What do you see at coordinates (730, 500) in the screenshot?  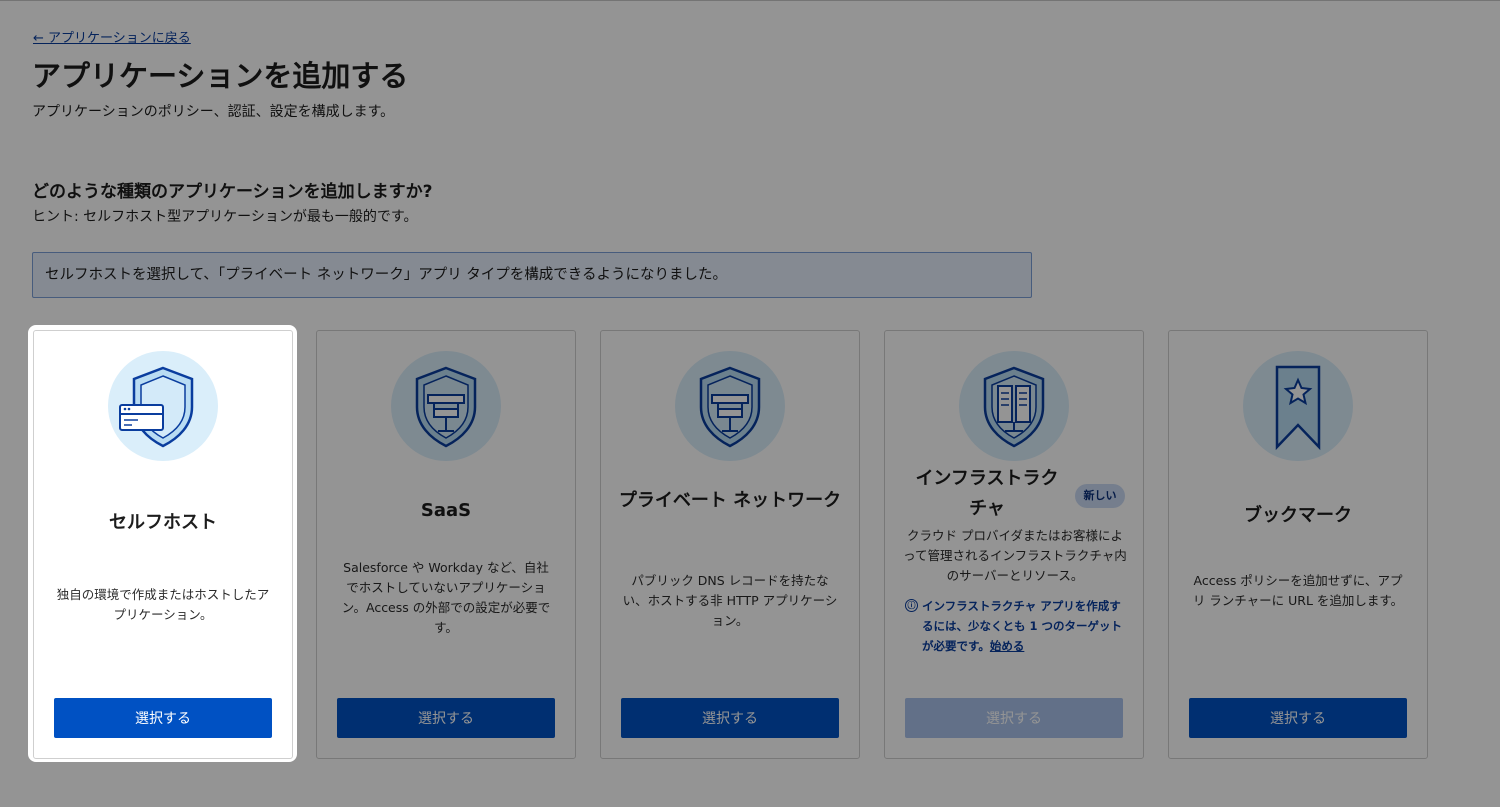 I see `card-title: プライベート ネットワーク` at bounding box center [730, 500].